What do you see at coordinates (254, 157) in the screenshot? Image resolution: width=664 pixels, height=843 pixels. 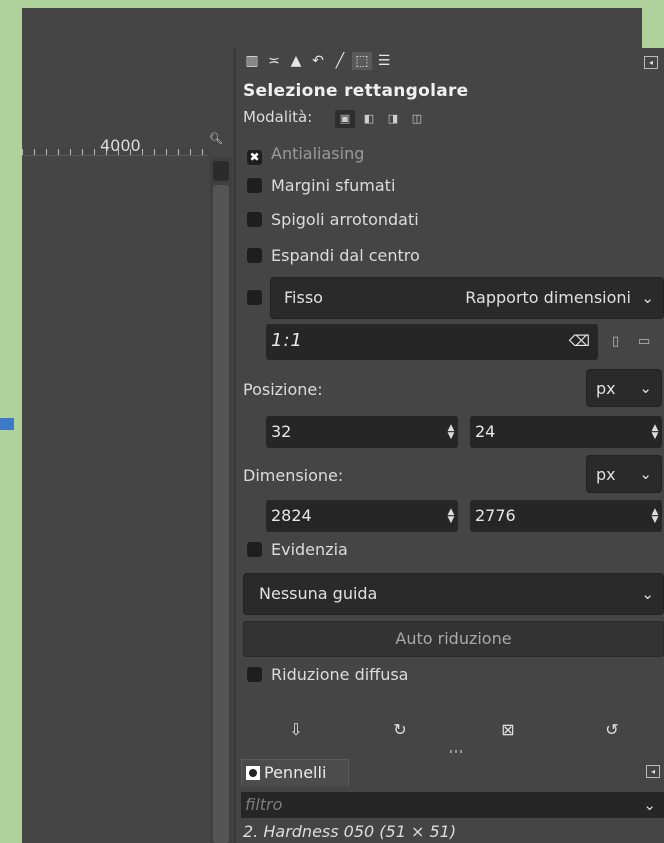 I see `antialiasing-checkbox: ✖` at bounding box center [254, 157].